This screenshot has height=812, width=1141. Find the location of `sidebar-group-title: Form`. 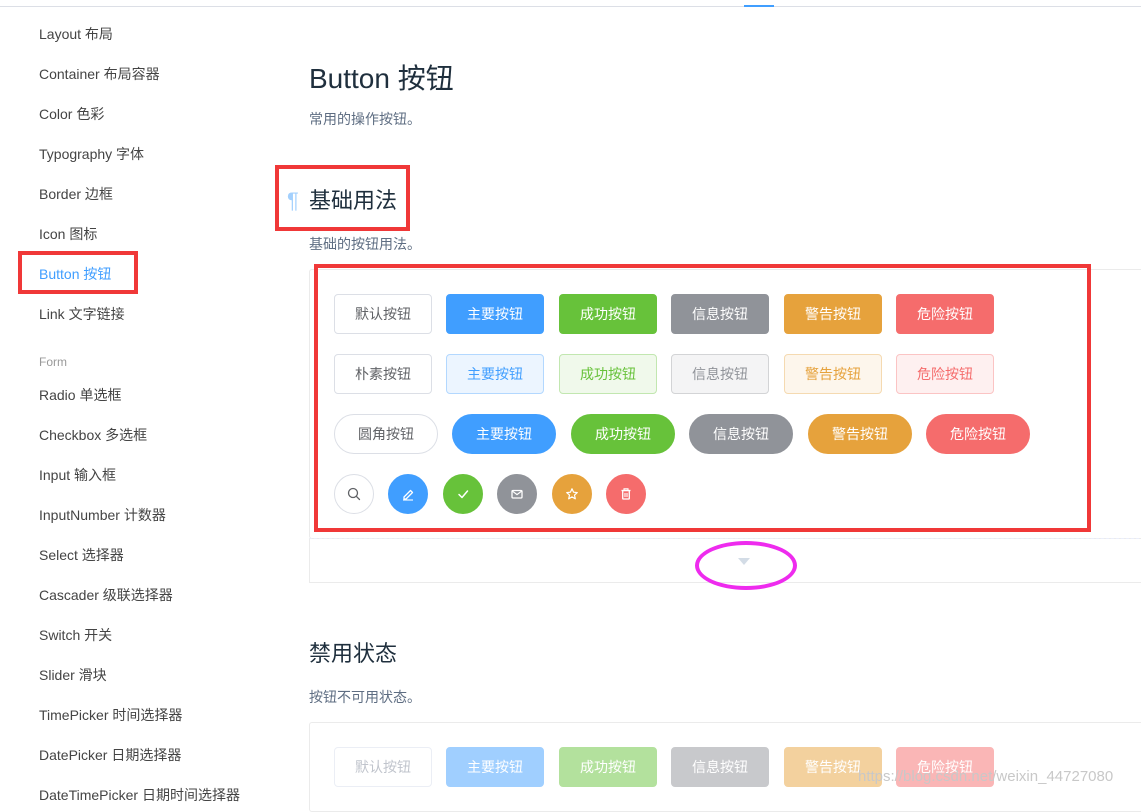

sidebar-group-title: Form is located at coordinates (53, 362).